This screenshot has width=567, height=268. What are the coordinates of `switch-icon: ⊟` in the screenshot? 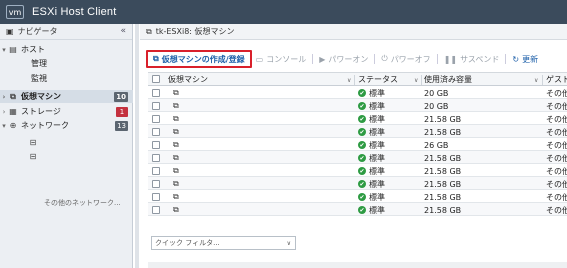 It's located at (33, 156).